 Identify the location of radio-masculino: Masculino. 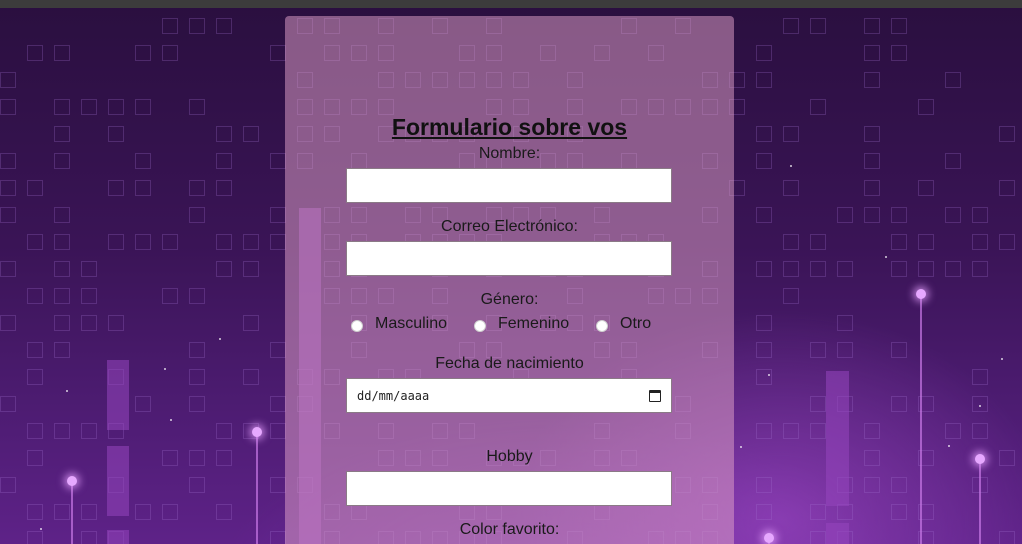
(399, 324).